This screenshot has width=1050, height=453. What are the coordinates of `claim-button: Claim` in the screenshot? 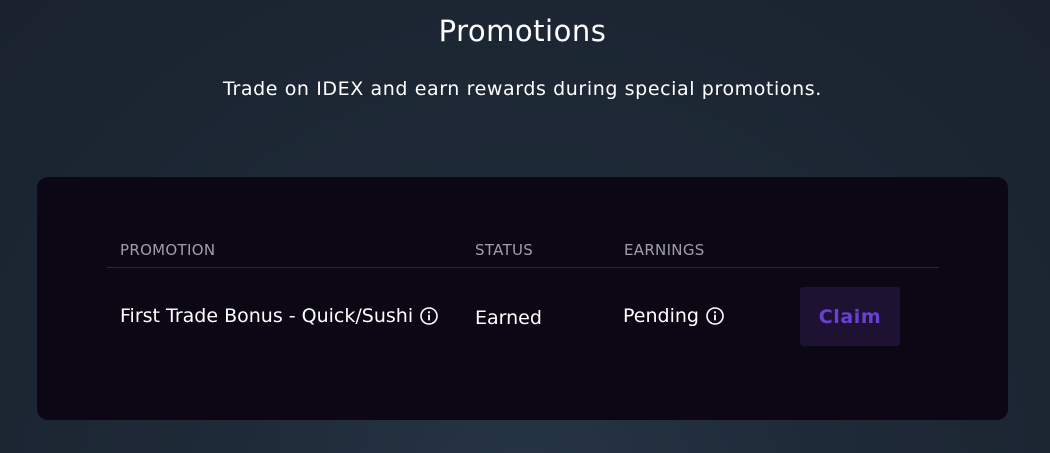 It's located at (850, 316).